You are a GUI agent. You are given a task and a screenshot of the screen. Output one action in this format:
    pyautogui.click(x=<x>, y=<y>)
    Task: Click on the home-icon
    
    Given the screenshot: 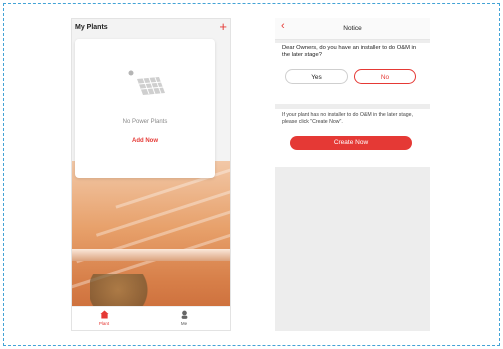 What is the action you would take?
    pyautogui.click(x=104, y=314)
    